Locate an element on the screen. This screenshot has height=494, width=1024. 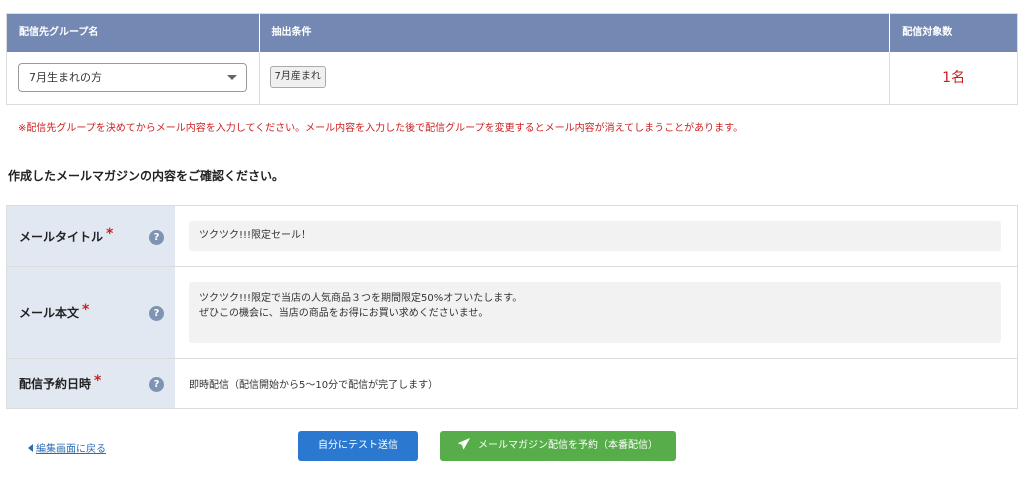
label-cell-mail-body: メール本文 * ? is located at coordinates (91, 312).